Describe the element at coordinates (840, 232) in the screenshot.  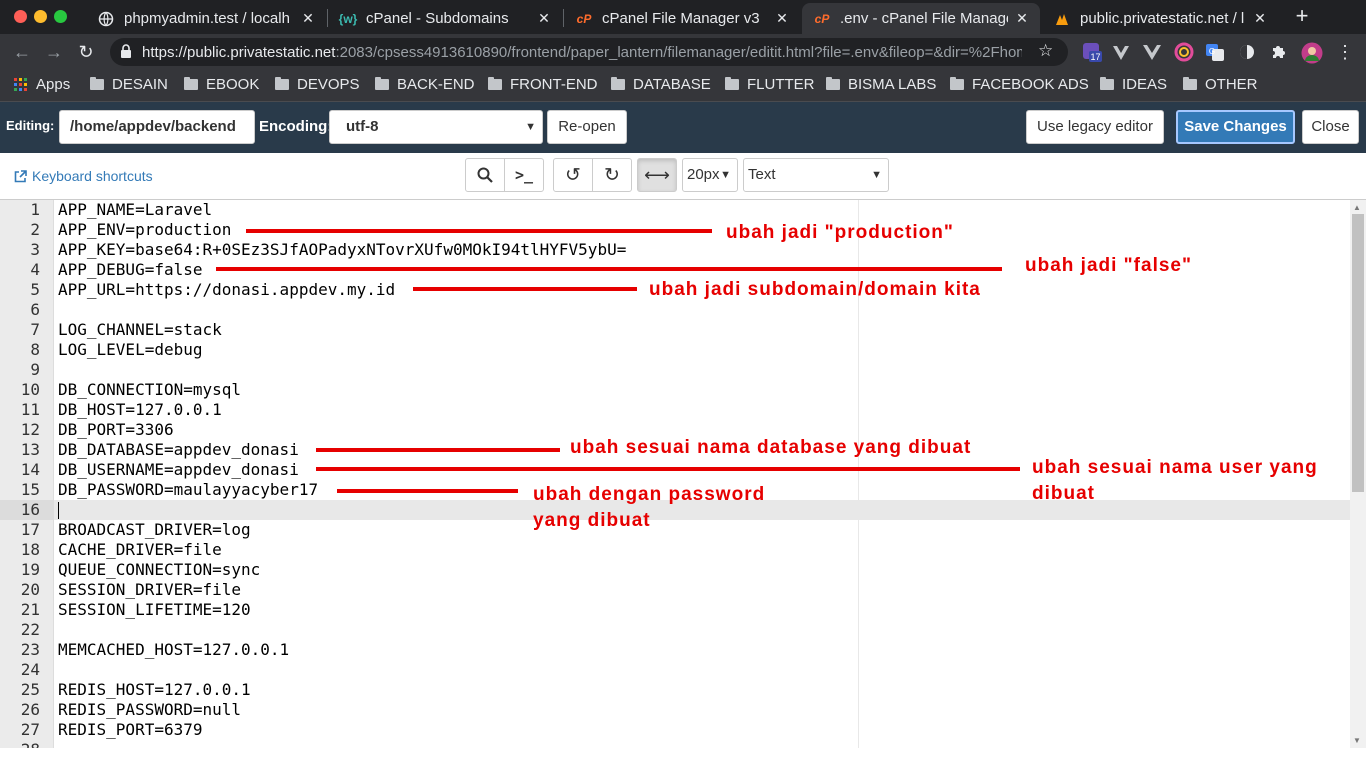
I see `annotation-text: ubah jadi "production"` at that location.